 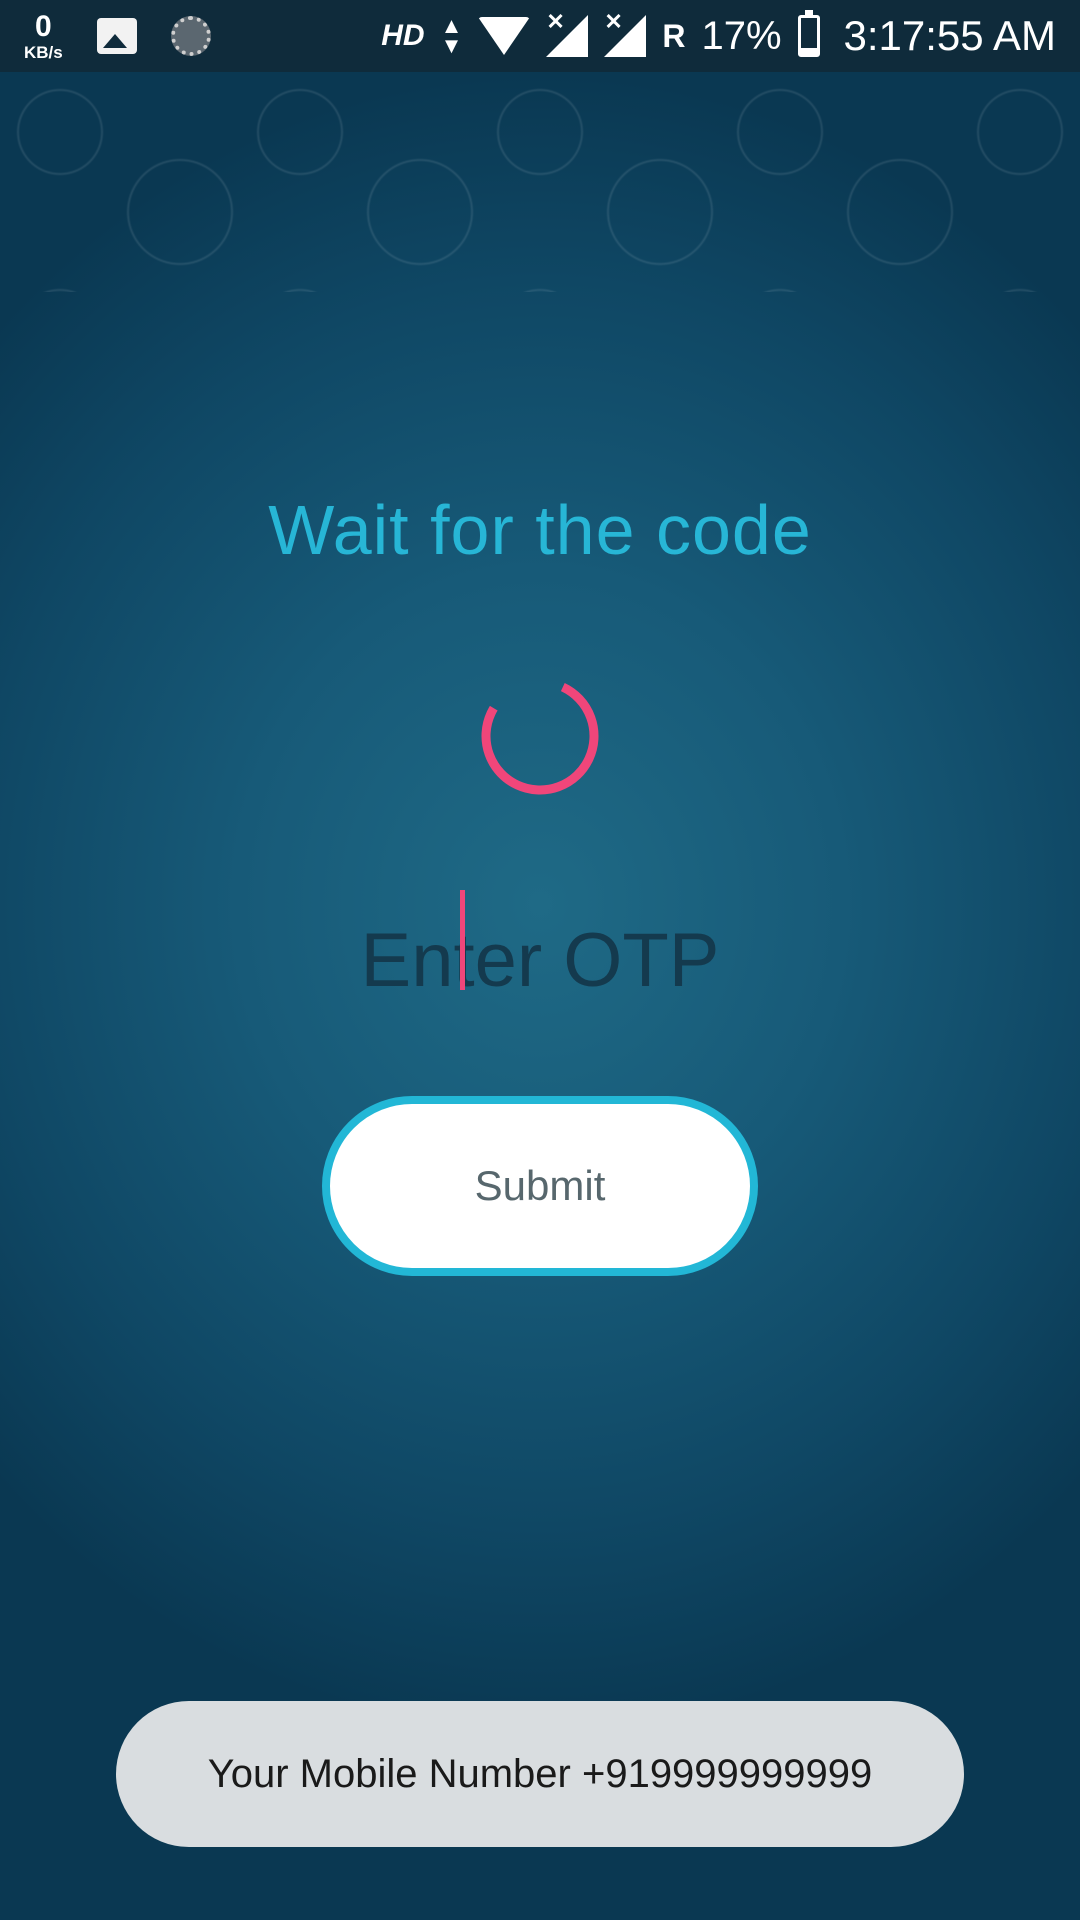 What do you see at coordinates (190, 36) in the screenshot?
I see `sync-spinner-icon` at bounding box center [190, 36].